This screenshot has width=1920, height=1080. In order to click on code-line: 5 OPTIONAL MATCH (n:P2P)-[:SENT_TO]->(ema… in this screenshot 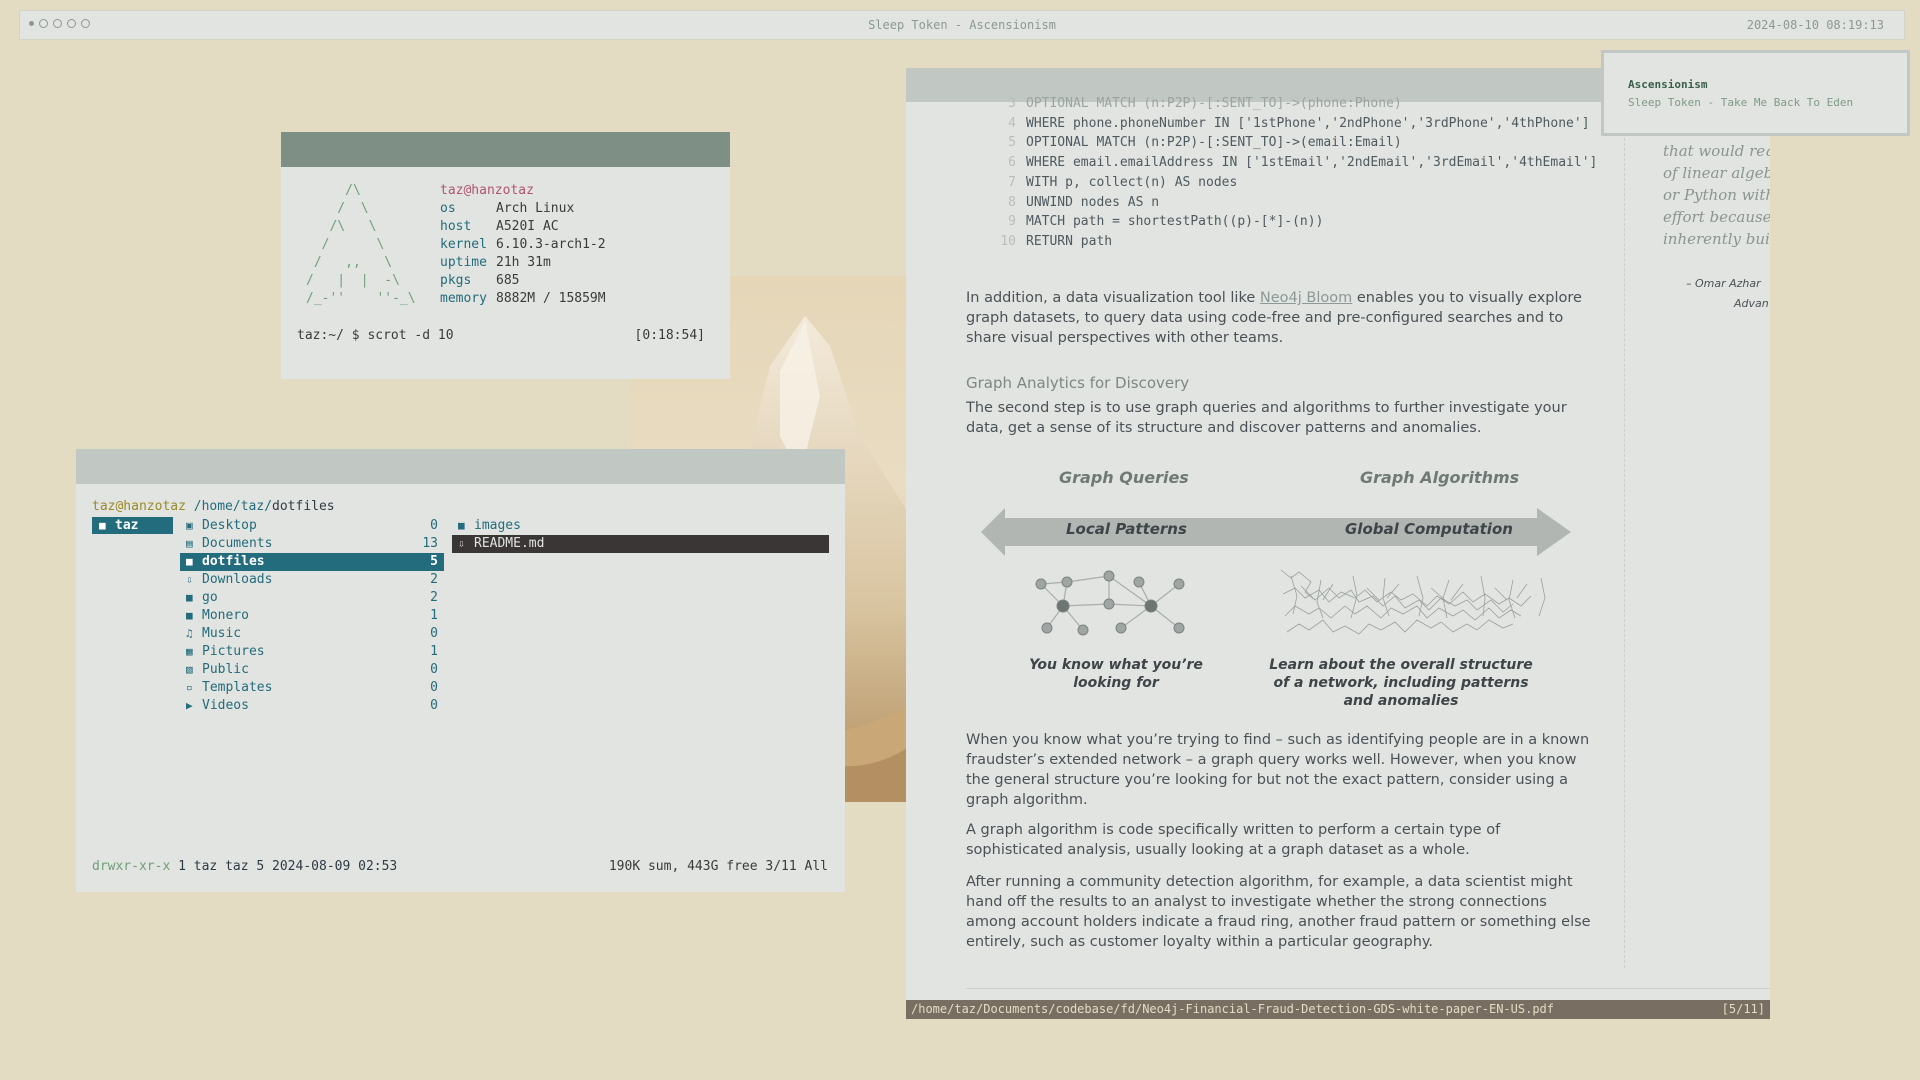, I will do `click(1205, 143)`.